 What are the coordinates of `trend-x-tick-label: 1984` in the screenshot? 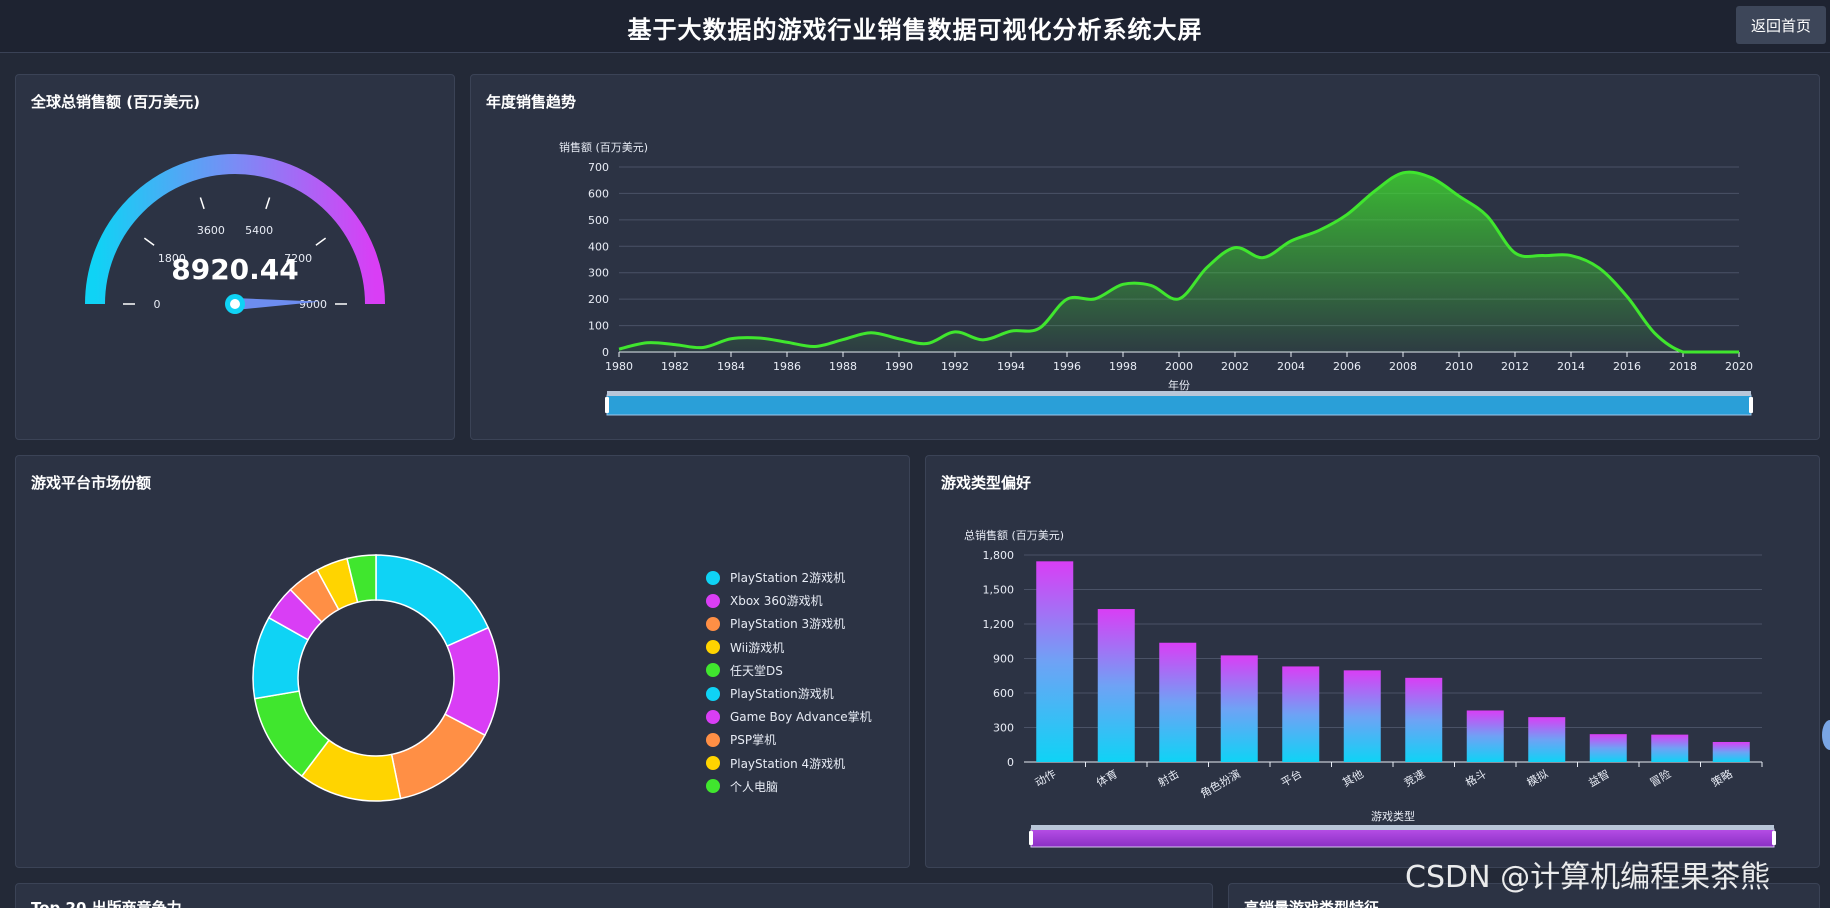 It's located at (731, 366).